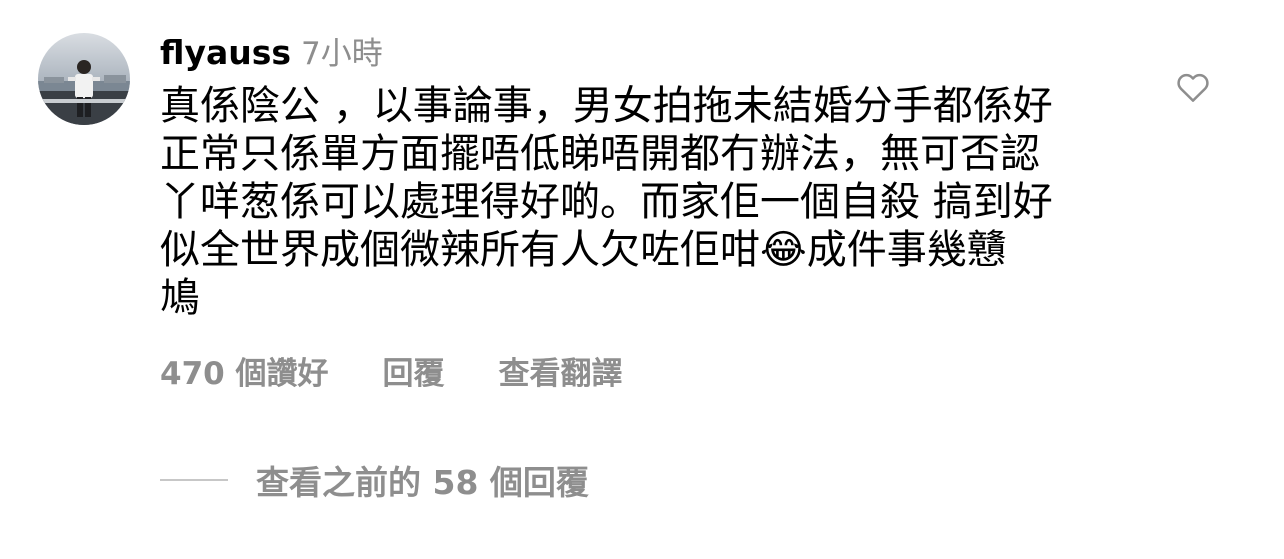 This screenshot has width=1284, height=559. Describe the element at coordinates (194, 480) in the screenshot. I see `replies-divider` at that location.